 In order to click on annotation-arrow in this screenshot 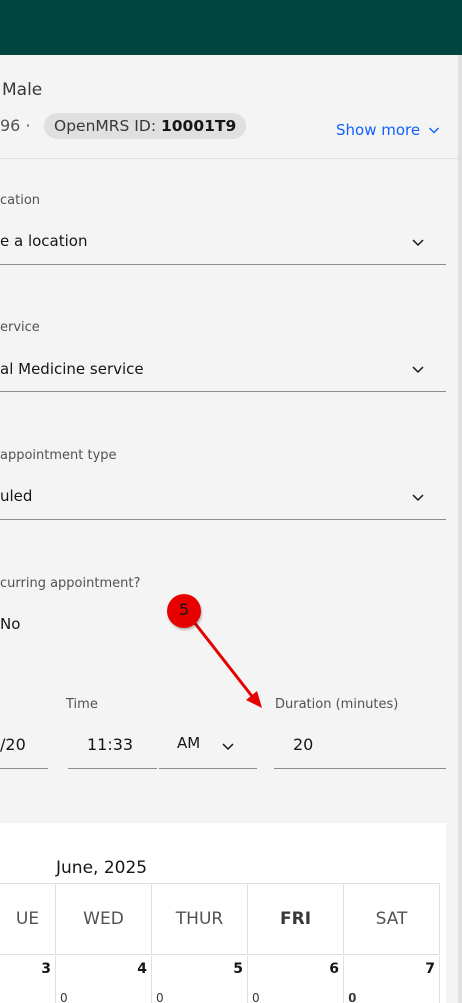, I will do `click(227, 664)`.